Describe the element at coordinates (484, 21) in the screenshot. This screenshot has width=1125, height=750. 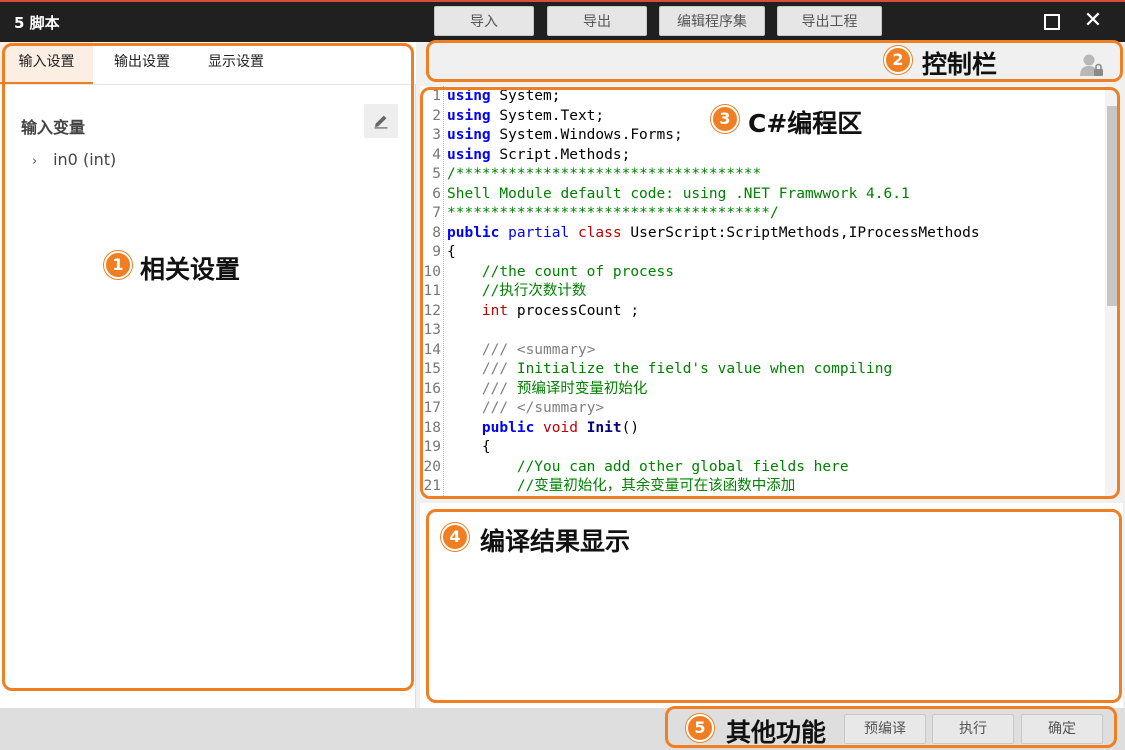
I see `import-button: 导入` at that location.